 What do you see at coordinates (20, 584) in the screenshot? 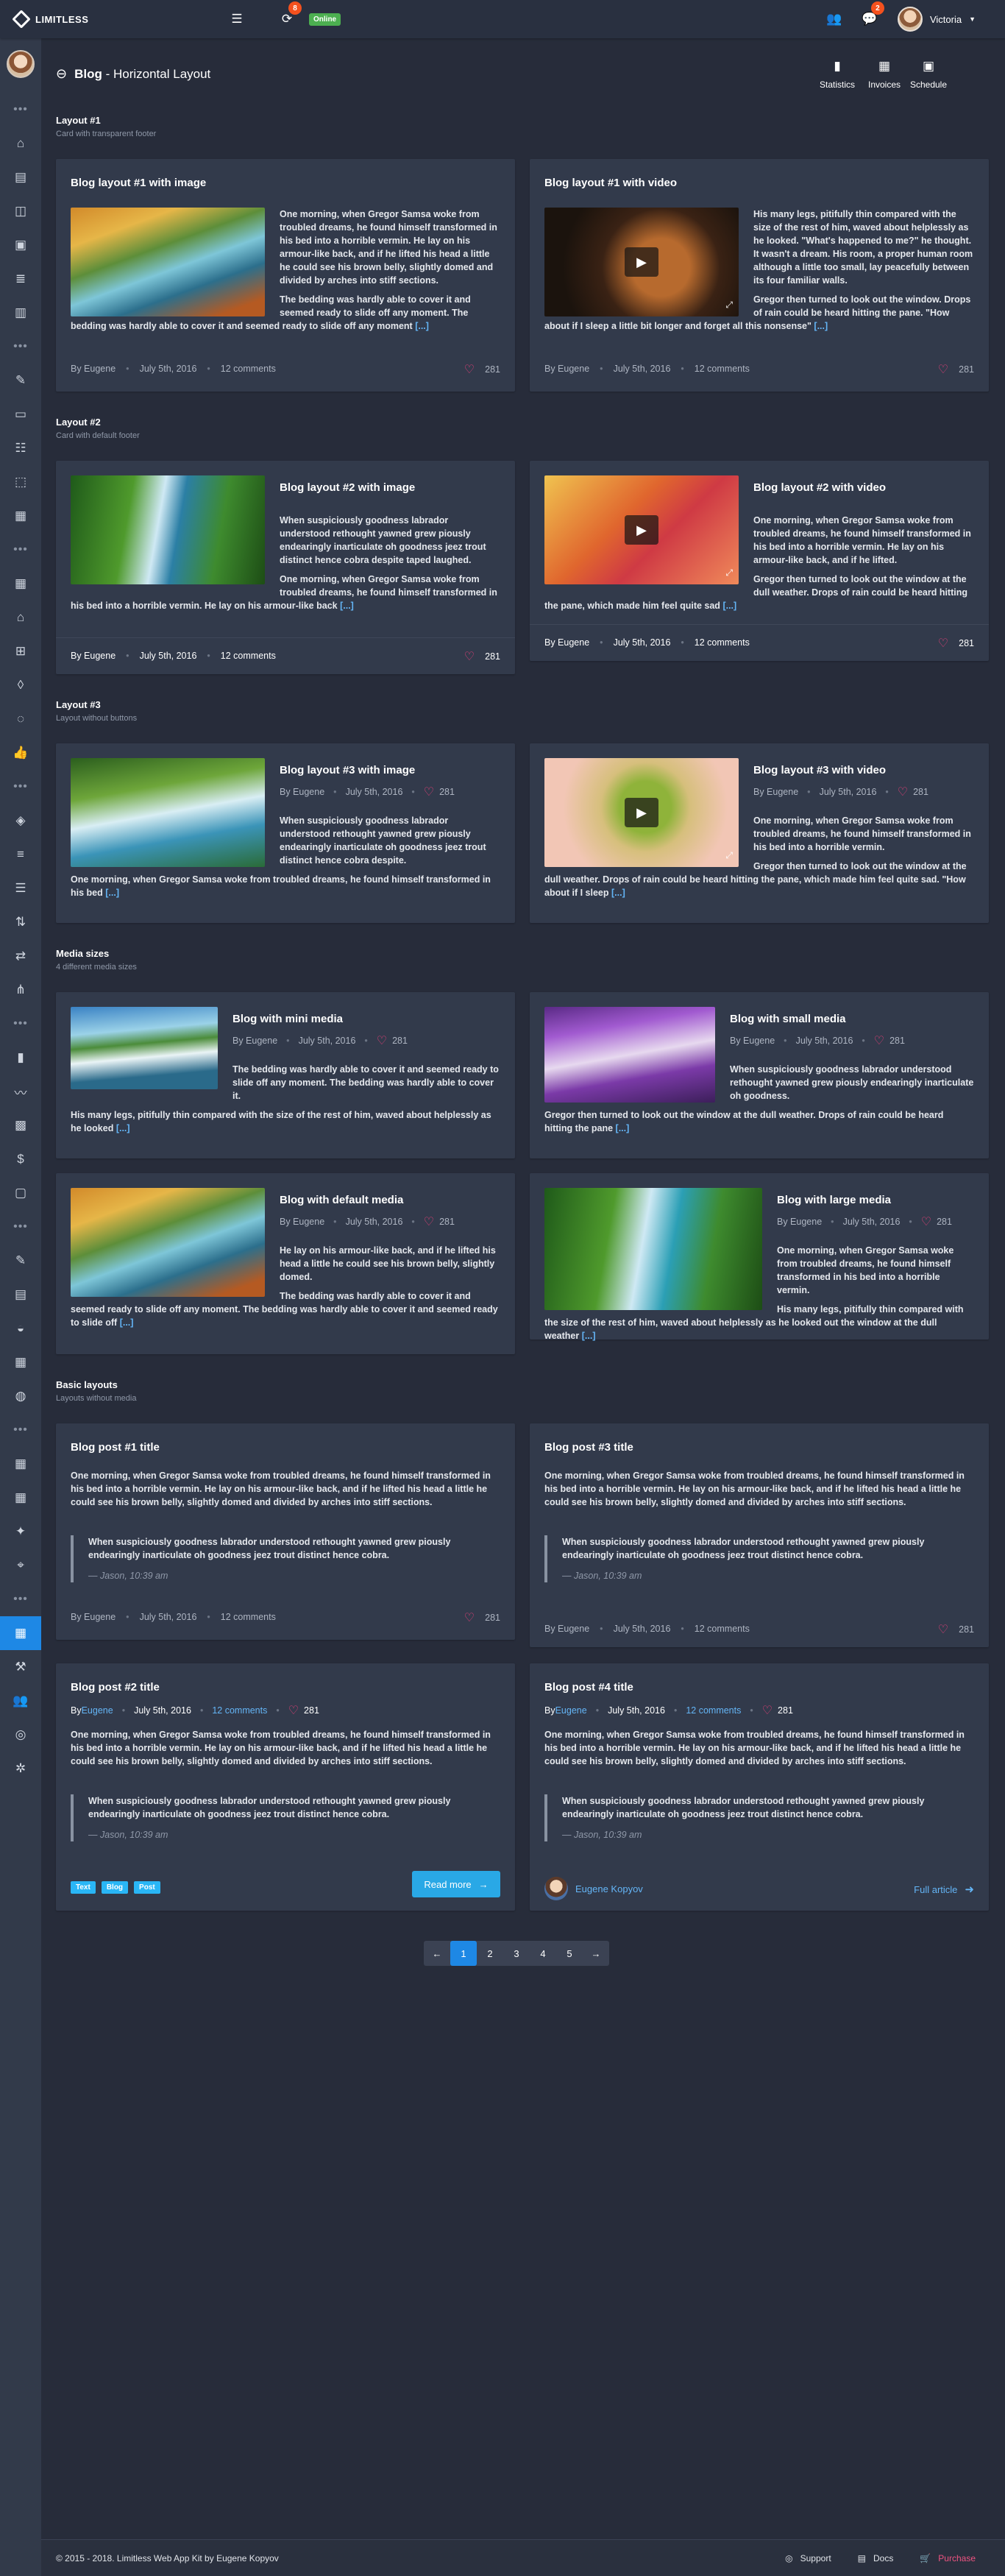
I see `apps-icon: ▦` at bounding box center [20, 584].